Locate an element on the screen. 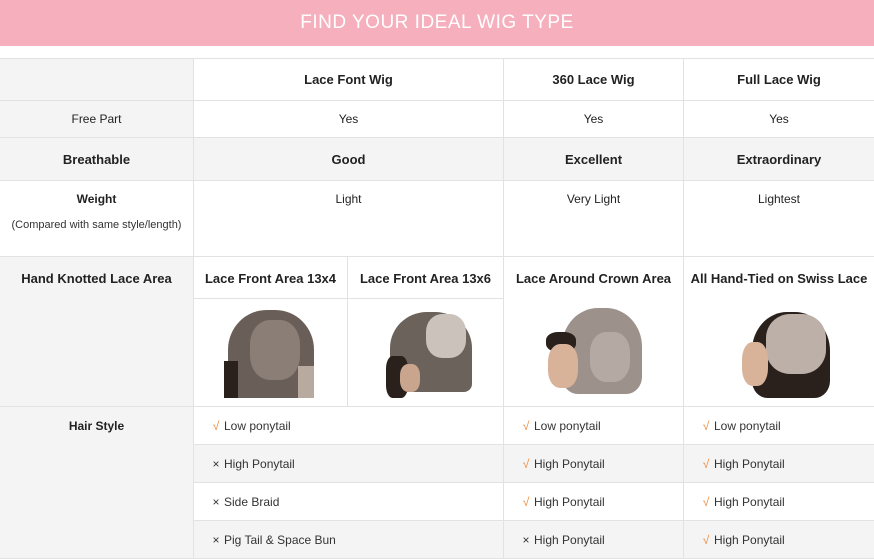  weight-lace-front: Light is located at coordinates (349, 219).